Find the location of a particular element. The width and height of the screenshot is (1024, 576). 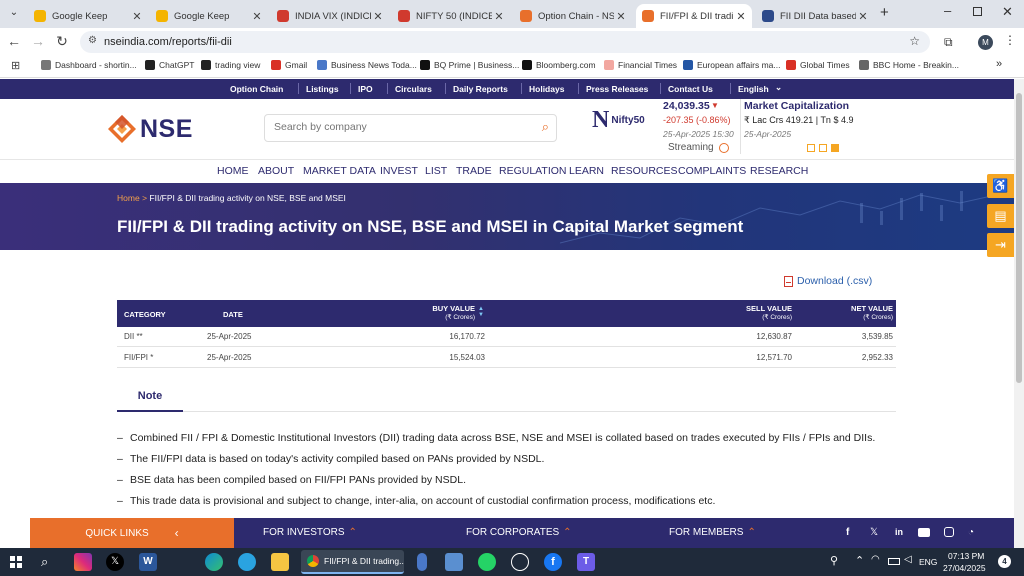

bookmark-star-icon: ☆ is located at coordinates (914, 41).